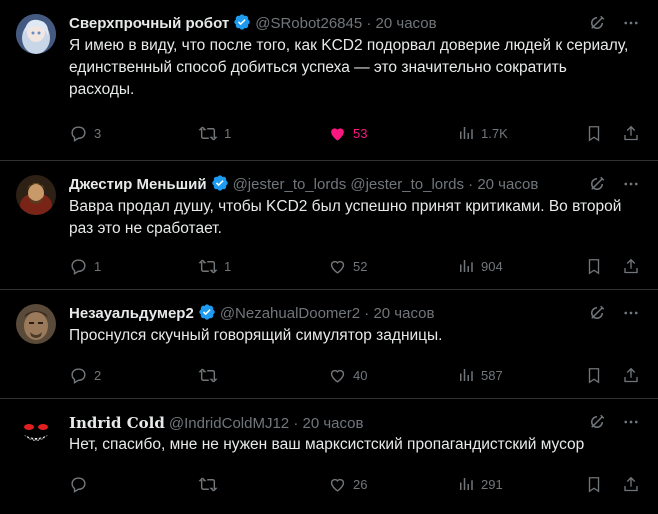 The height and width of the screenshot is (514, 658). I want to click on reply-button: 1, so click(85, 266).